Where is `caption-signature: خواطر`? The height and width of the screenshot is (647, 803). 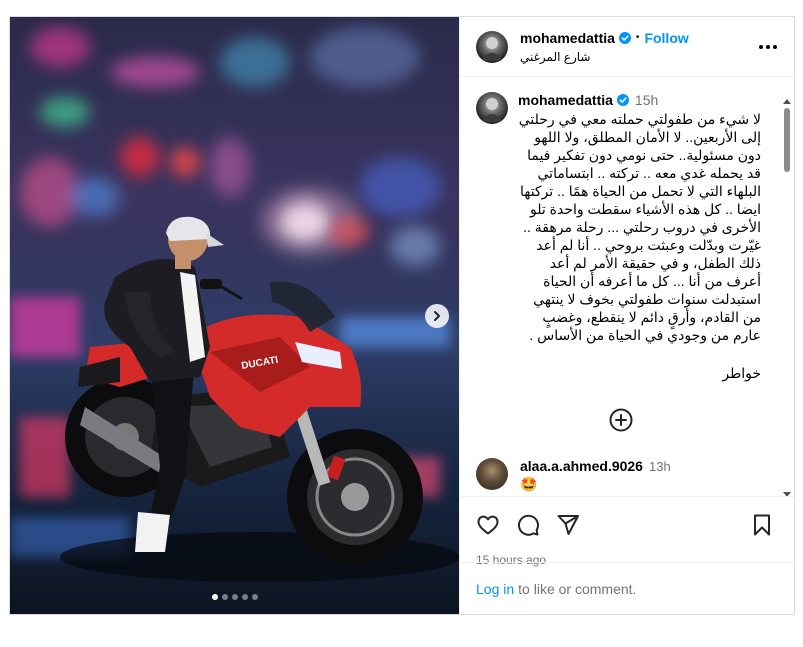 caption-signature: خواطر is located at coordinates (741, 373).